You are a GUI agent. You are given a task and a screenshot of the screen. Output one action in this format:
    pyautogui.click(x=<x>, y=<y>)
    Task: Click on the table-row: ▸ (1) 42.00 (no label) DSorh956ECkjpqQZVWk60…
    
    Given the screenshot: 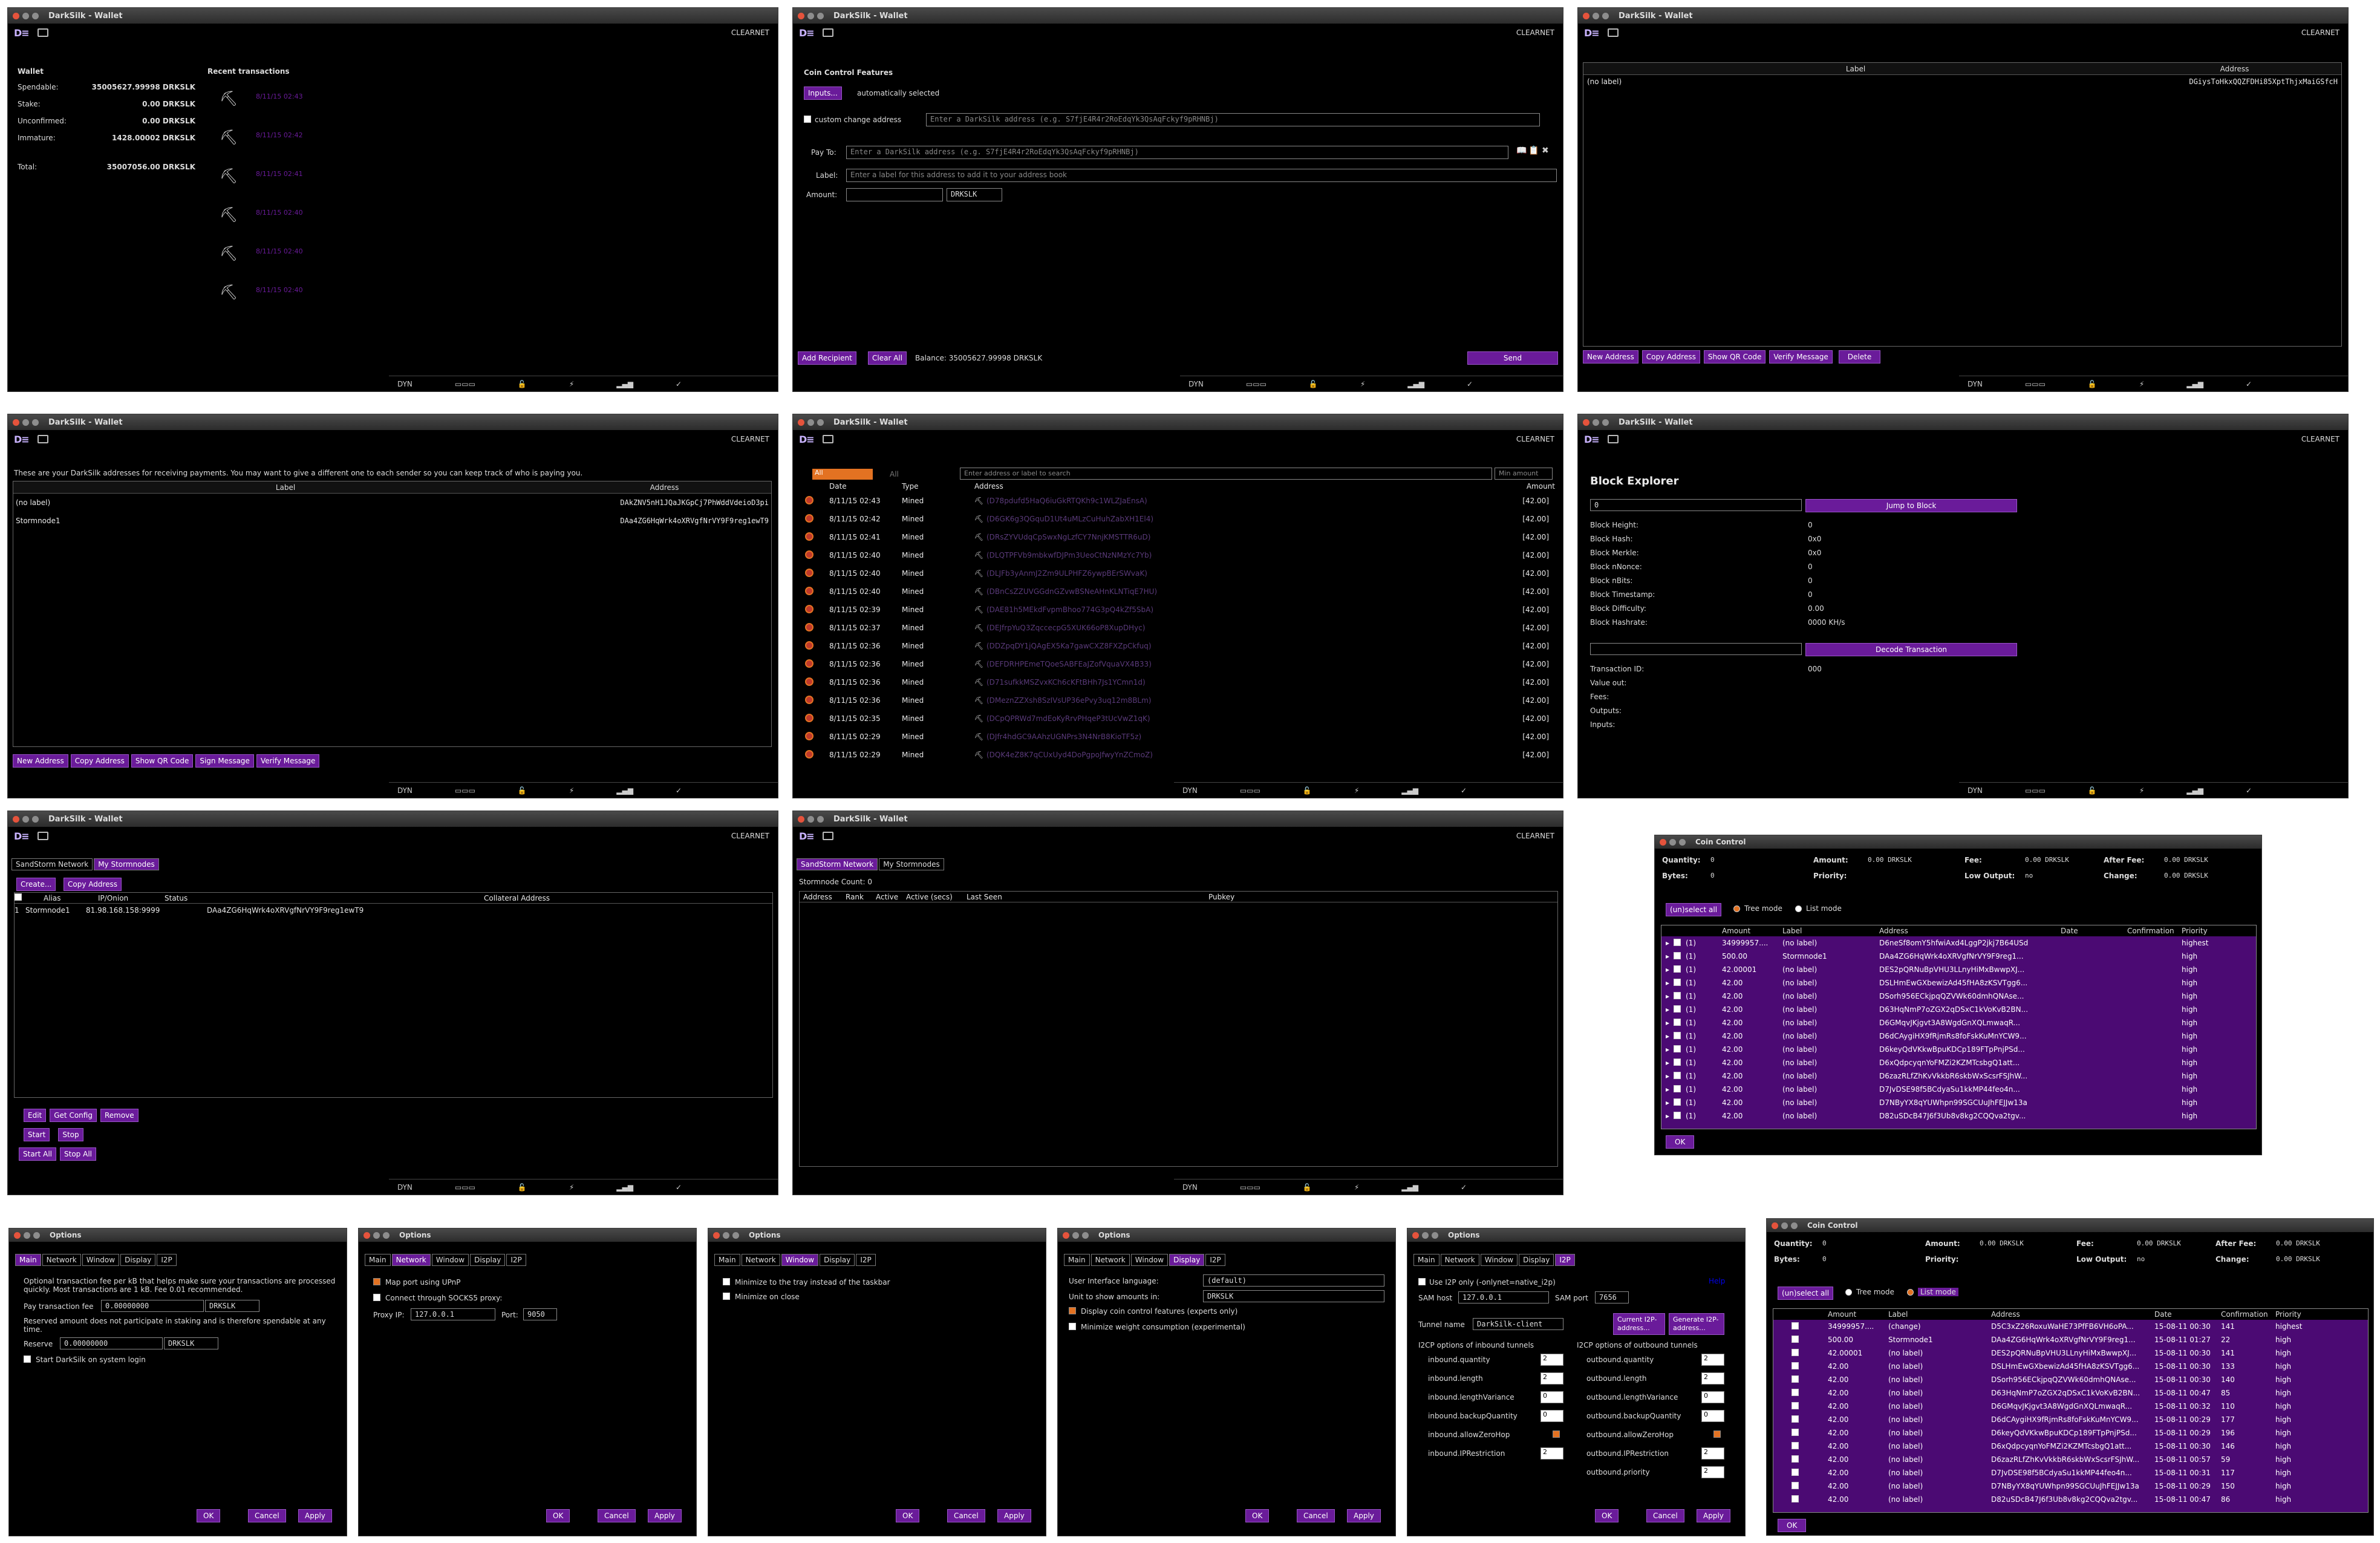 What is the action you would take?
    pyautogui.click(x=1958, y=996)
    